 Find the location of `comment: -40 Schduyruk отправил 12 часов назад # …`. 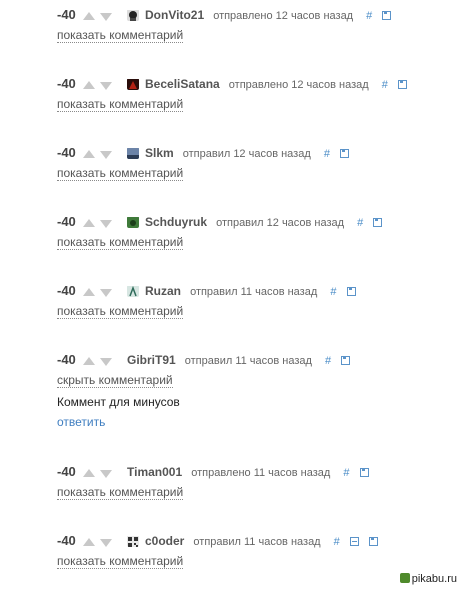

comment: -40 Schduyruk отправил 12 часов назад # … is located at coordinates (257, 232).